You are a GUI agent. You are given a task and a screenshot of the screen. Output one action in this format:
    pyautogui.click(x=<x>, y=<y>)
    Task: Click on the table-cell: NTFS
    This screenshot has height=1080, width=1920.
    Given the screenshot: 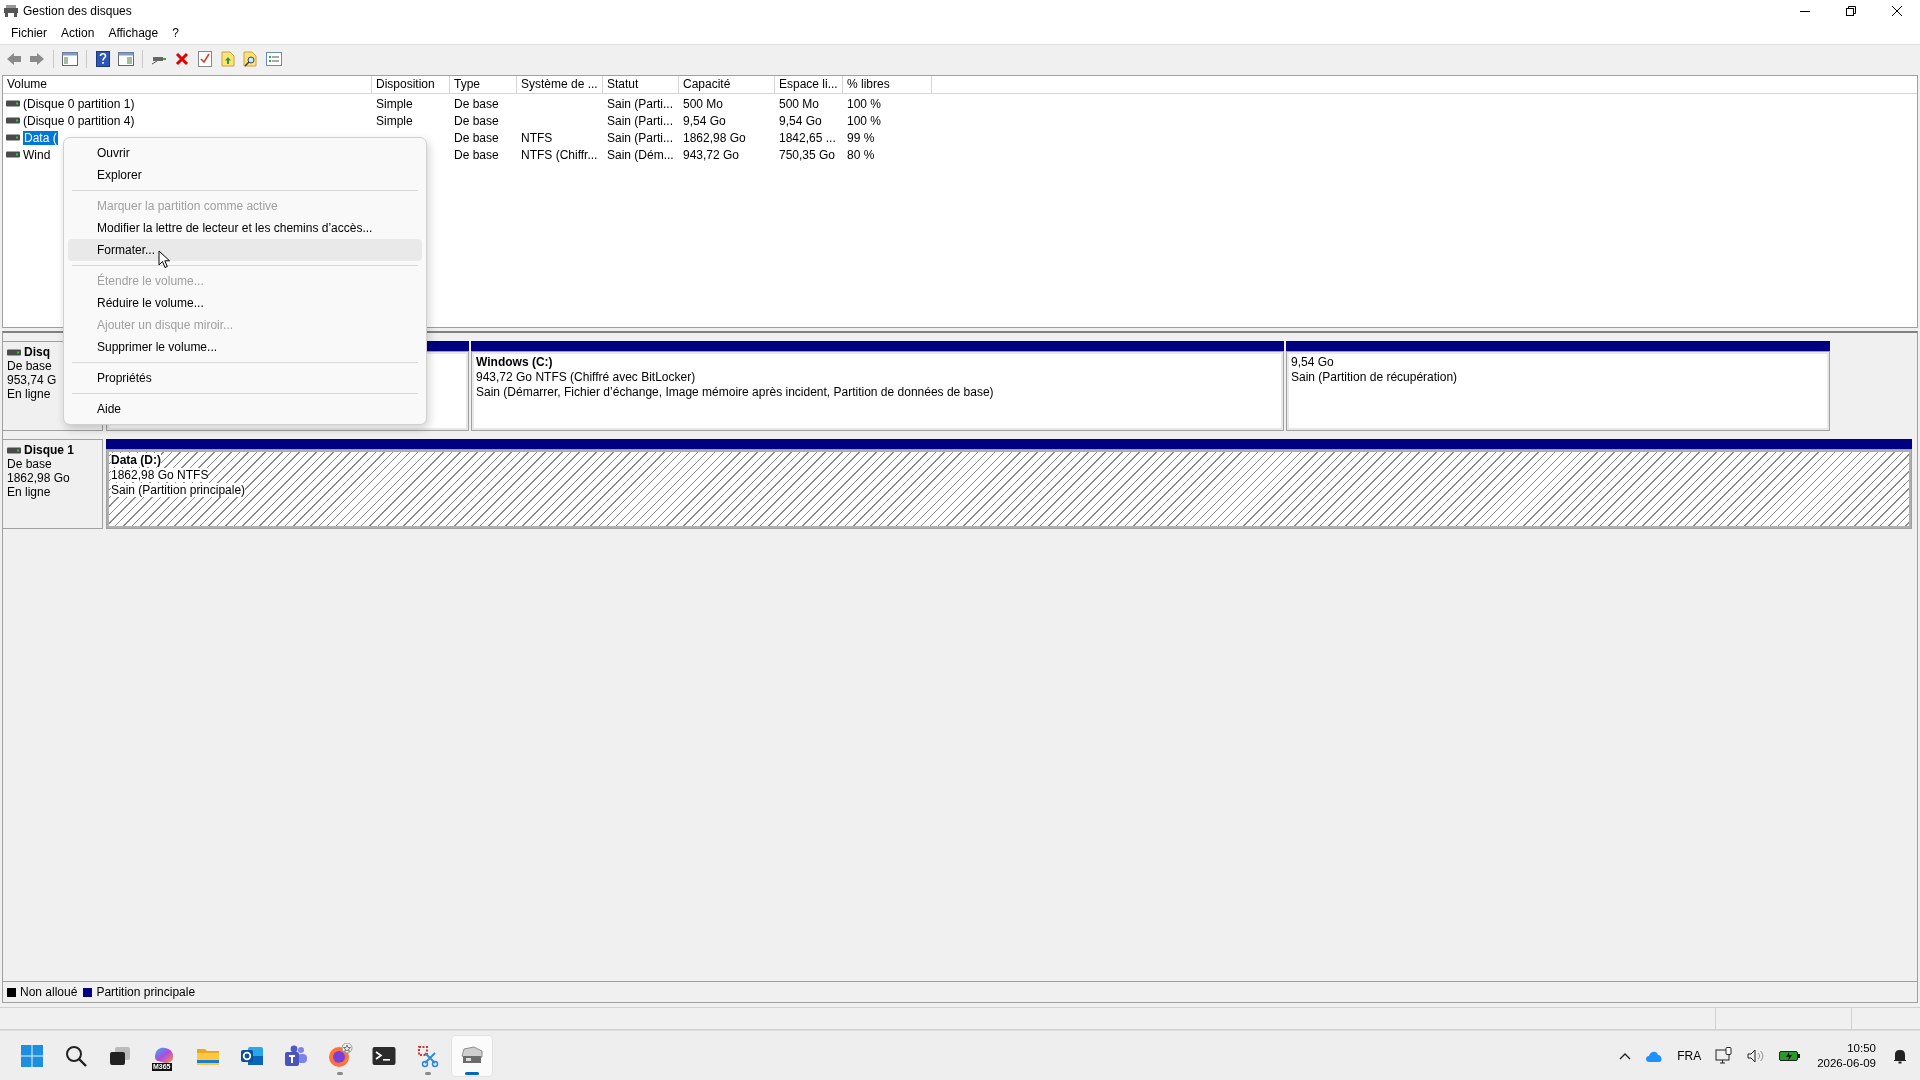 What is the action you would take?
    pyautogui.click(x=537, y=137)
    